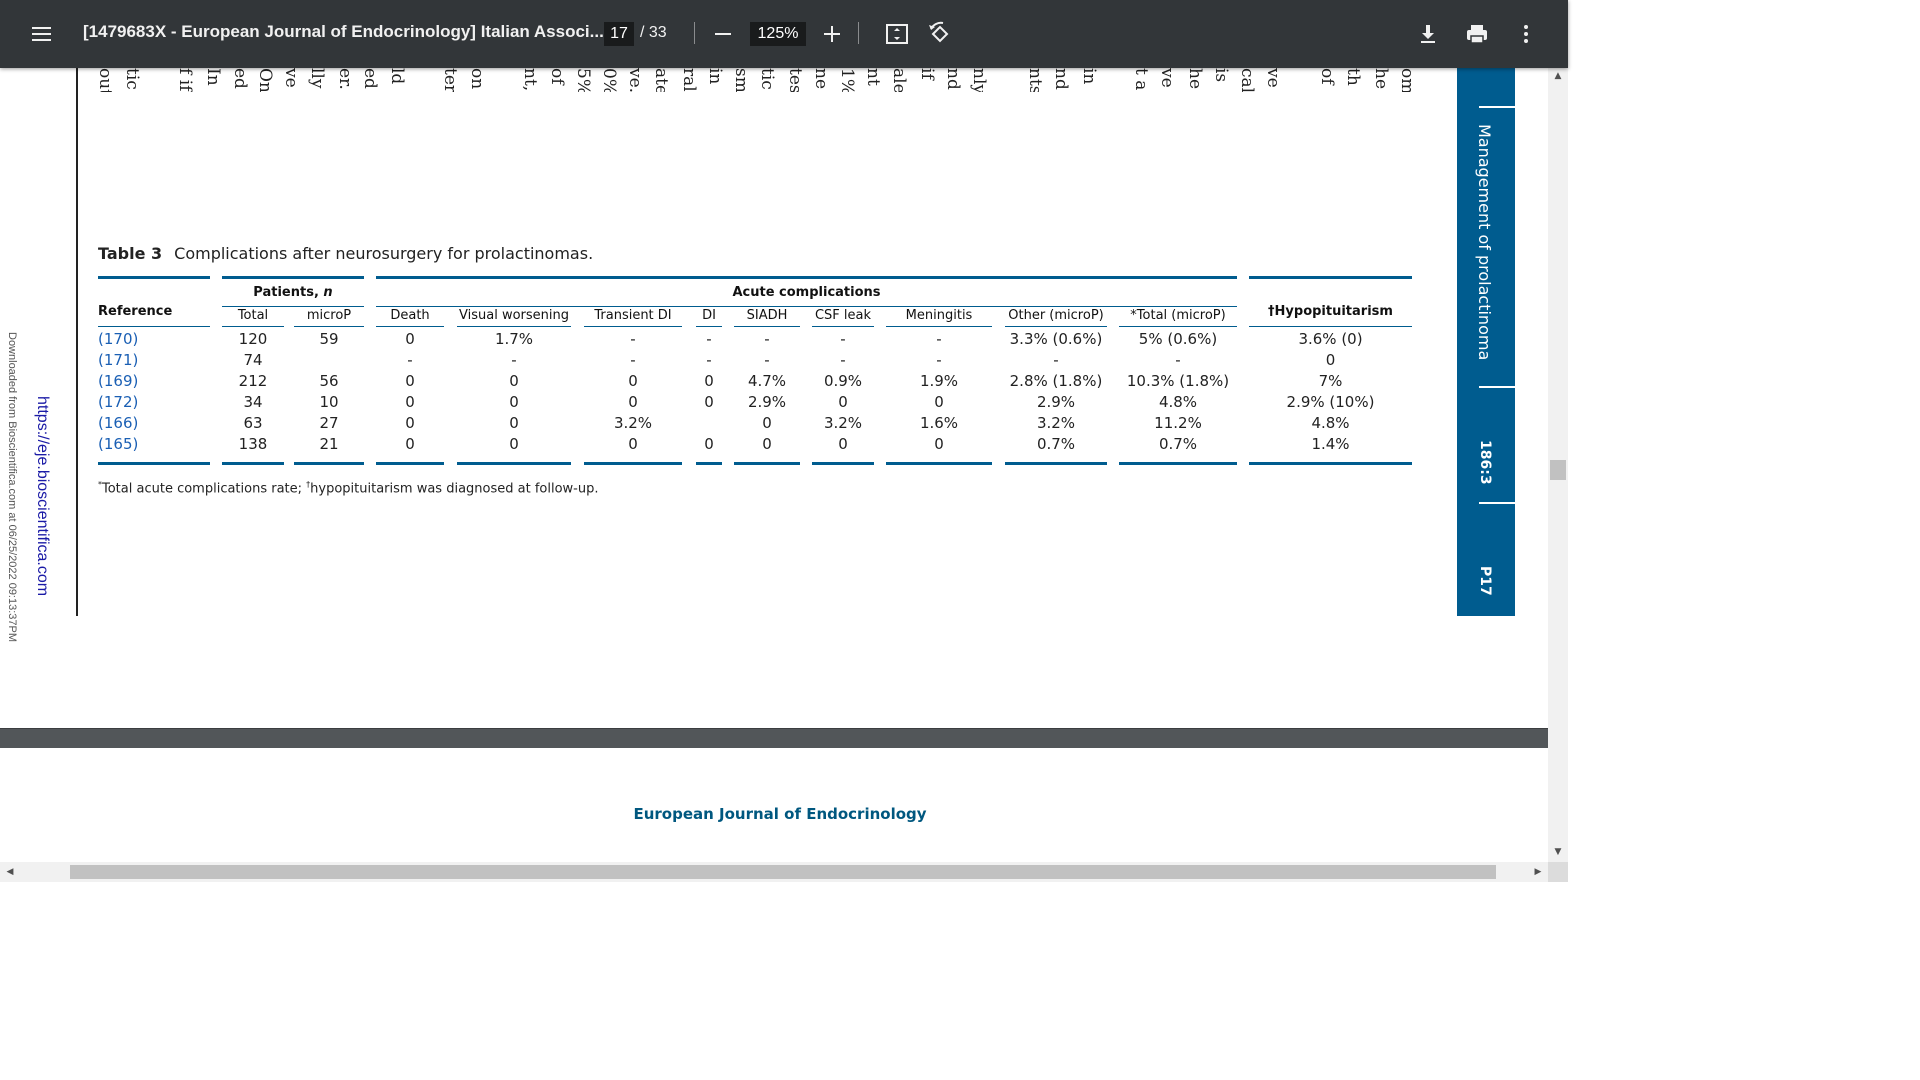 Image resolution: width=1920 pixels, height=1080 pixels. I want to click on rotated-text-fragment: er., so click(345, 79).